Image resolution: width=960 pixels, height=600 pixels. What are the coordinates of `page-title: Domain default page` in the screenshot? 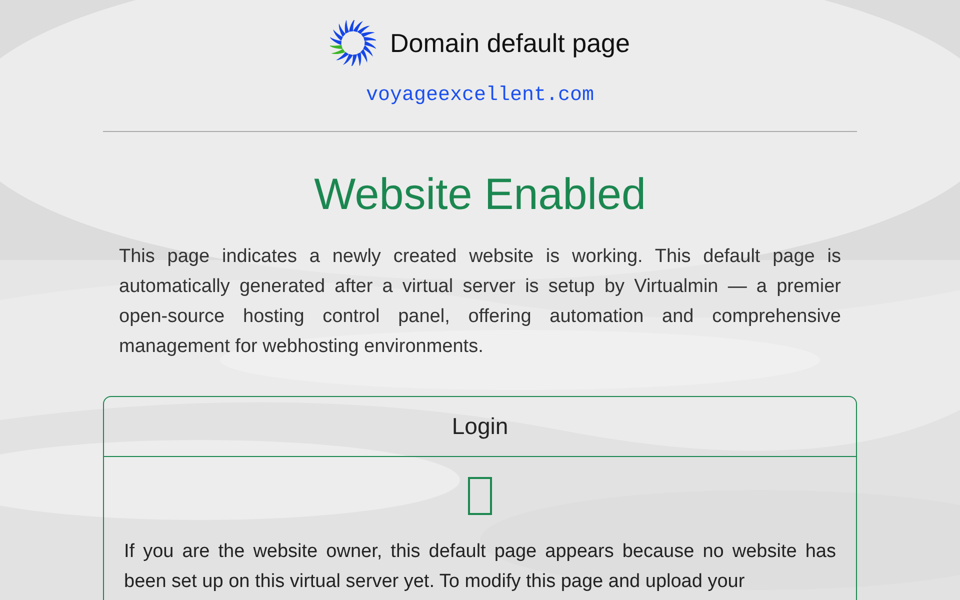 It's located at (510, 43).